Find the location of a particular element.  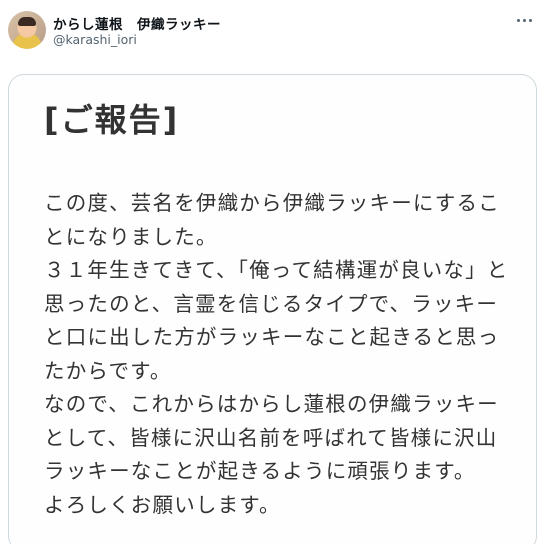

report-line: ラッキーなことが起きるように頑張ります。 is located at coordinates (260, 471).